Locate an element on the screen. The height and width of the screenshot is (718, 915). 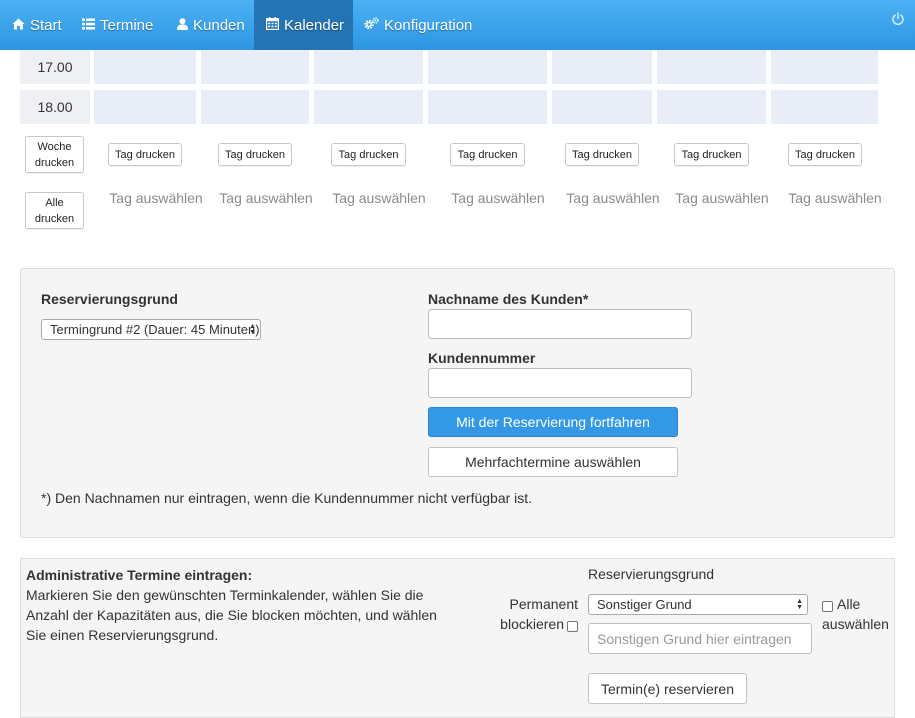
customer-number-input is located at coordinates (560, 383).